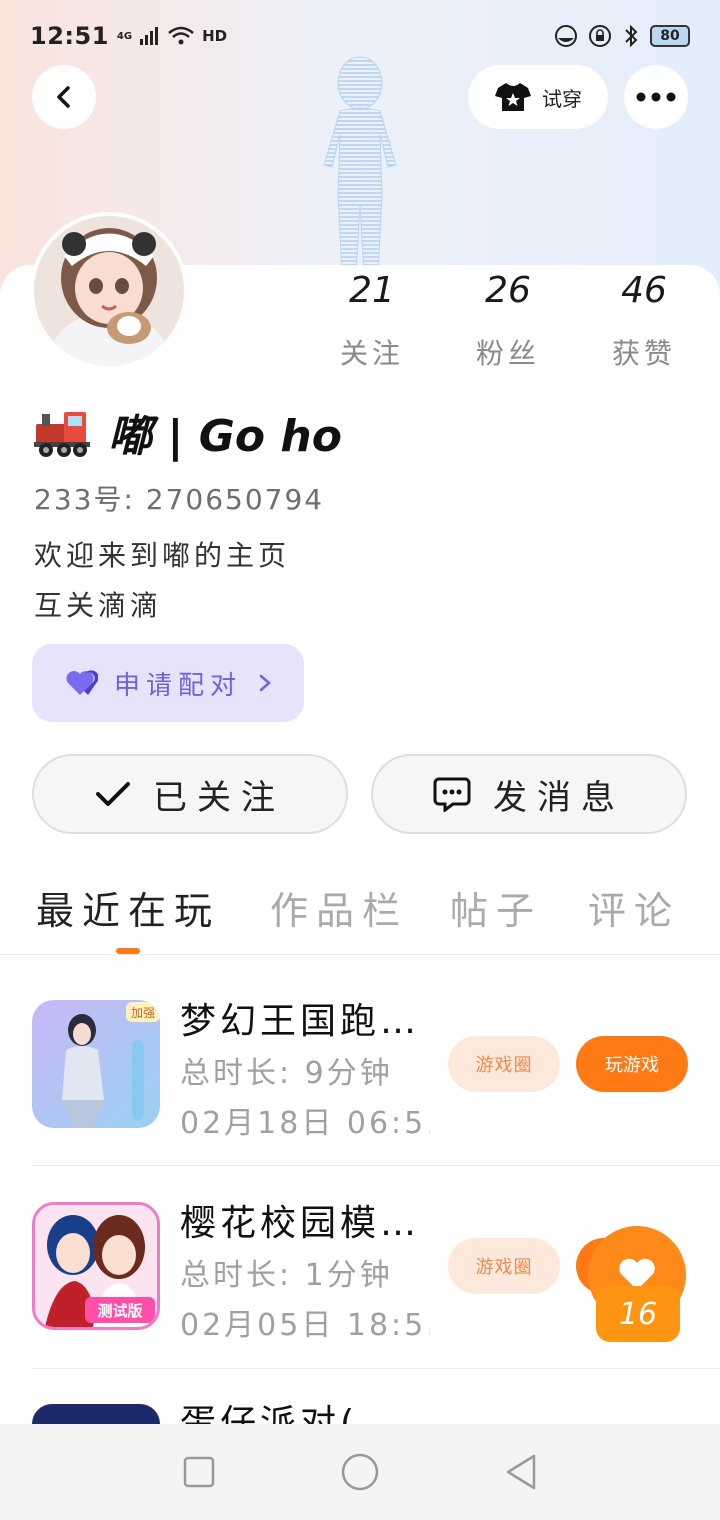 The image size is (720, 1520). Describe the element at coordinates (149, 36) in the screenshot. I see `signal-icon` at that location.